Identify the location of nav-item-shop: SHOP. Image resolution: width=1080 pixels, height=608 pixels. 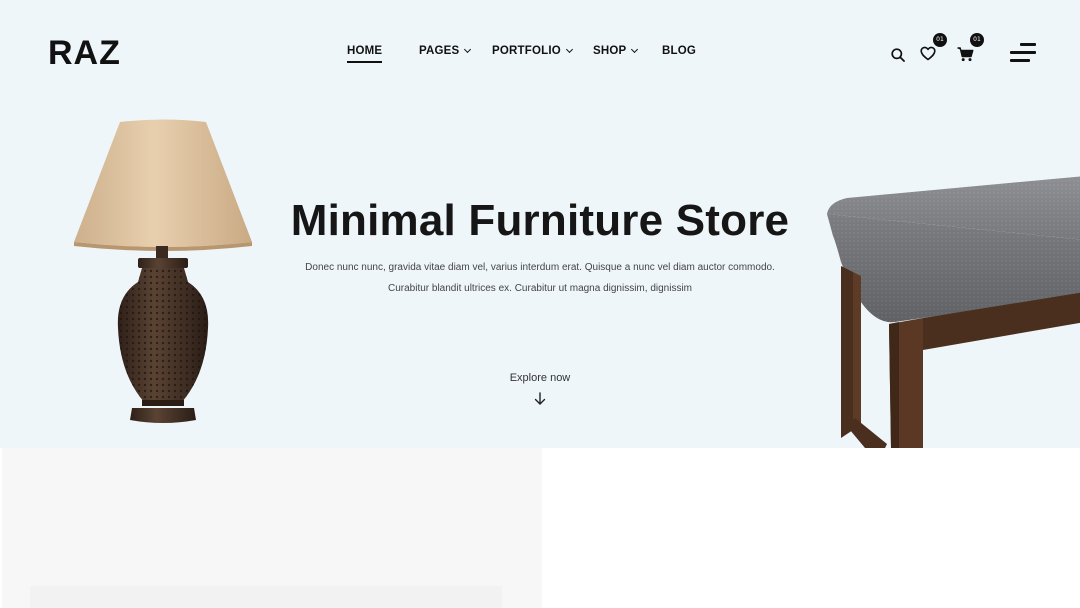
(616, 51).